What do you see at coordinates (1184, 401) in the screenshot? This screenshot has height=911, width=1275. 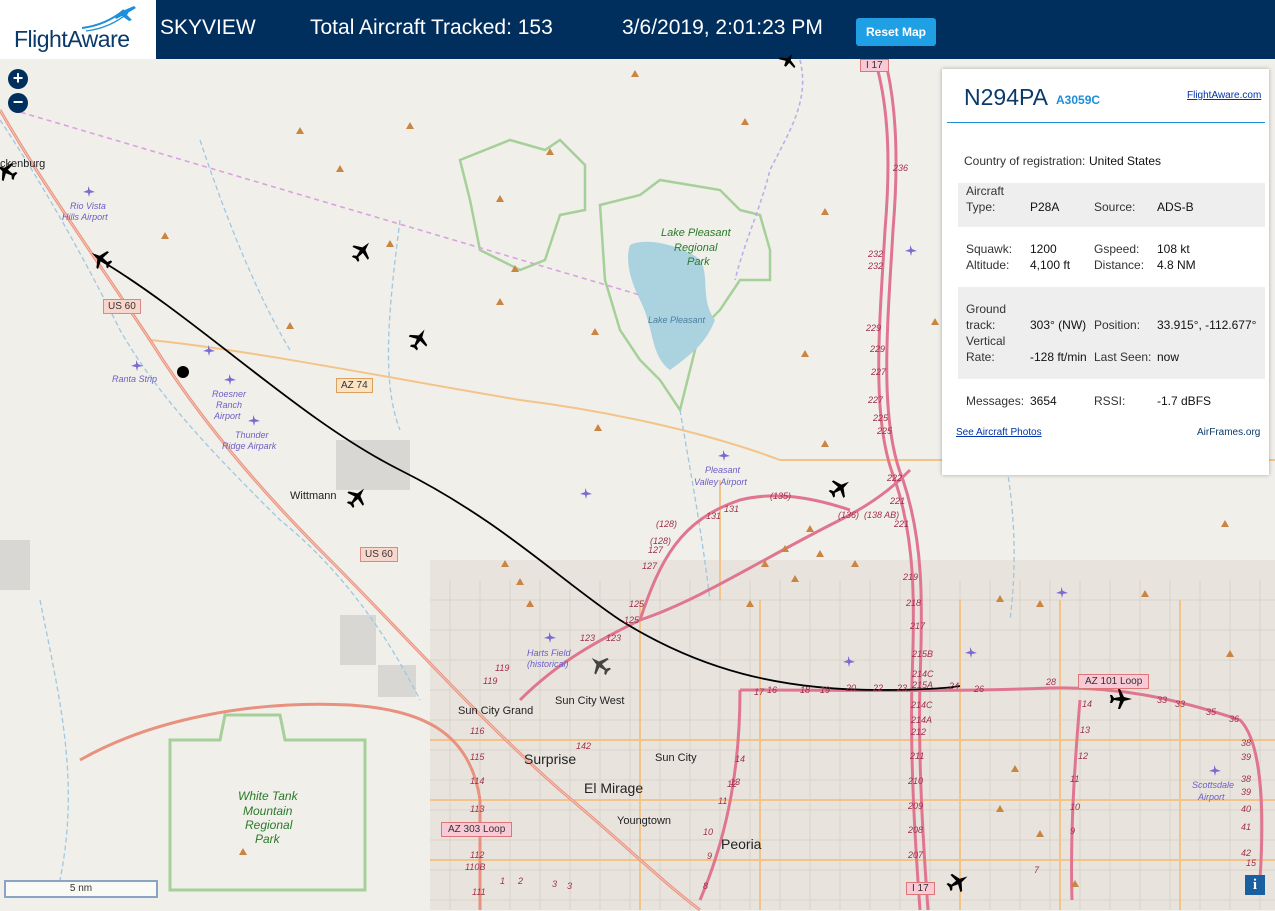 I see `rssi-value: -1.7 dBFS` at bounding box center [1184, 401].